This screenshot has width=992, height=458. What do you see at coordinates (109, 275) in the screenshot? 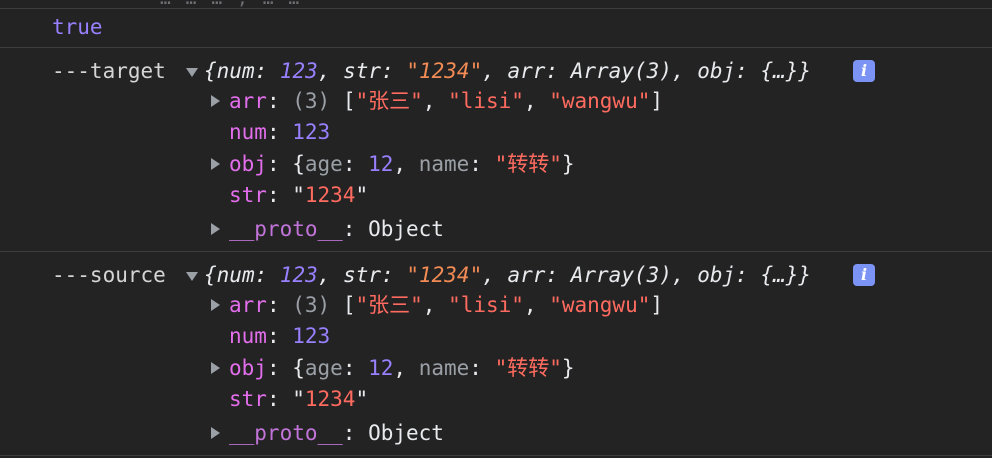
I see `log-label: ---source` at bounding box center [109, 275].